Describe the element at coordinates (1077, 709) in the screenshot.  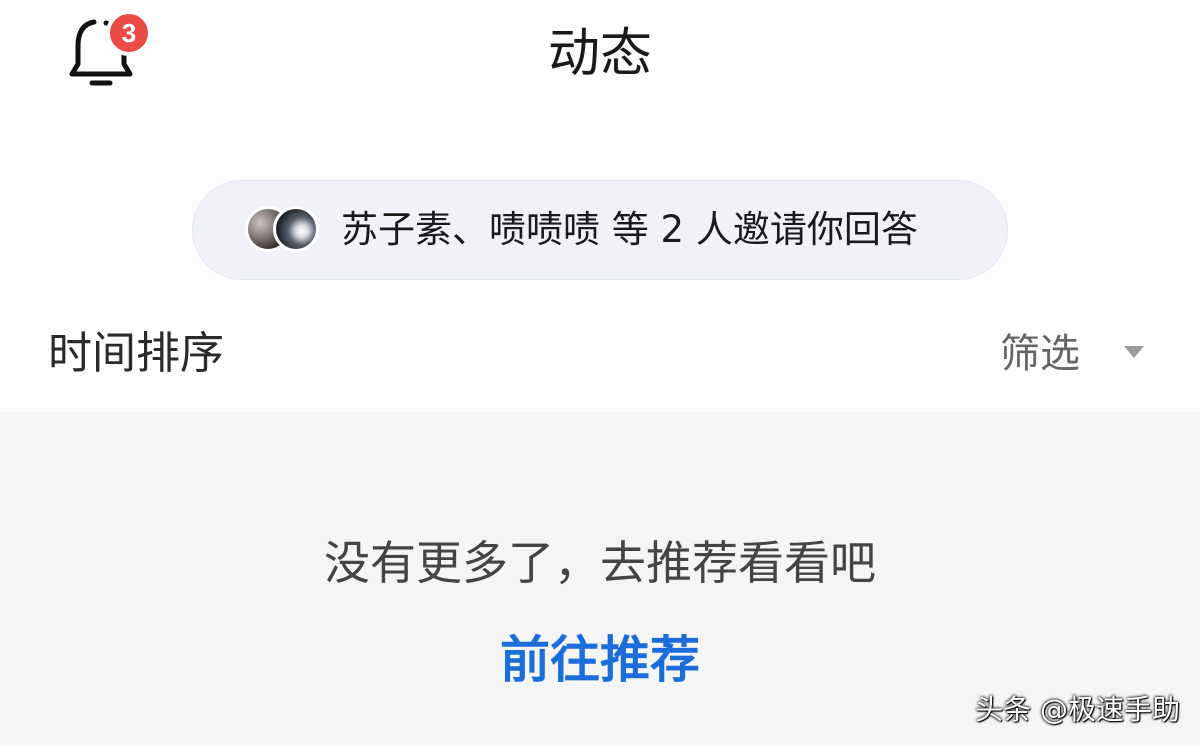
I see `watermark: 头条 @极速手助` at that location.